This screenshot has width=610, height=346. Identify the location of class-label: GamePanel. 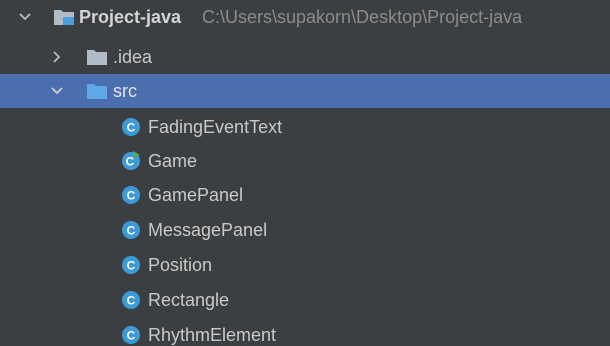
(196, 195).